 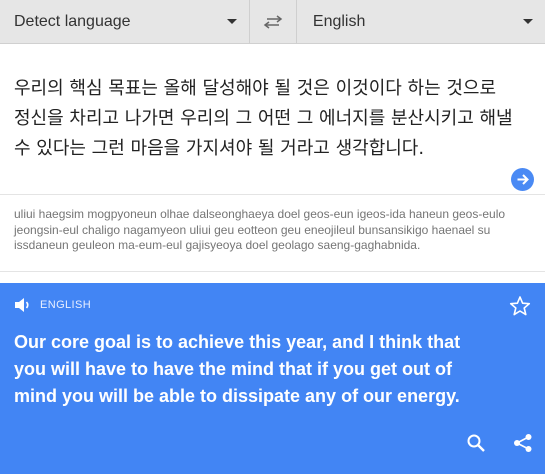 I want to click on source-language-select: Detect language, so click(x=124, y=22).